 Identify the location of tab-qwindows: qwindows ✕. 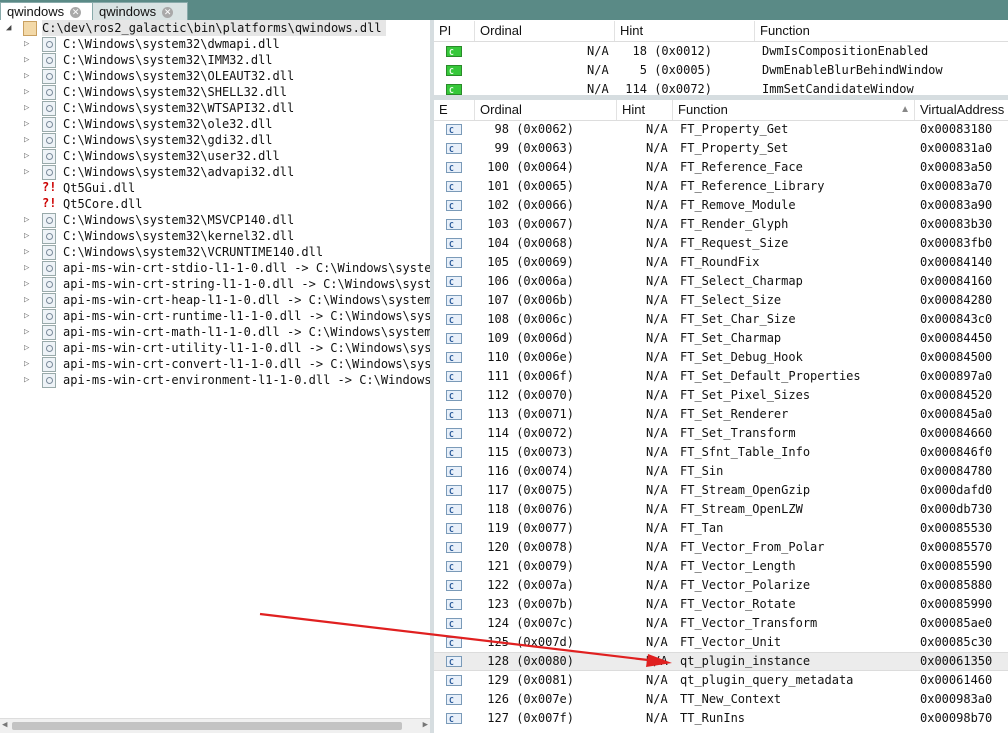
(140, 11).